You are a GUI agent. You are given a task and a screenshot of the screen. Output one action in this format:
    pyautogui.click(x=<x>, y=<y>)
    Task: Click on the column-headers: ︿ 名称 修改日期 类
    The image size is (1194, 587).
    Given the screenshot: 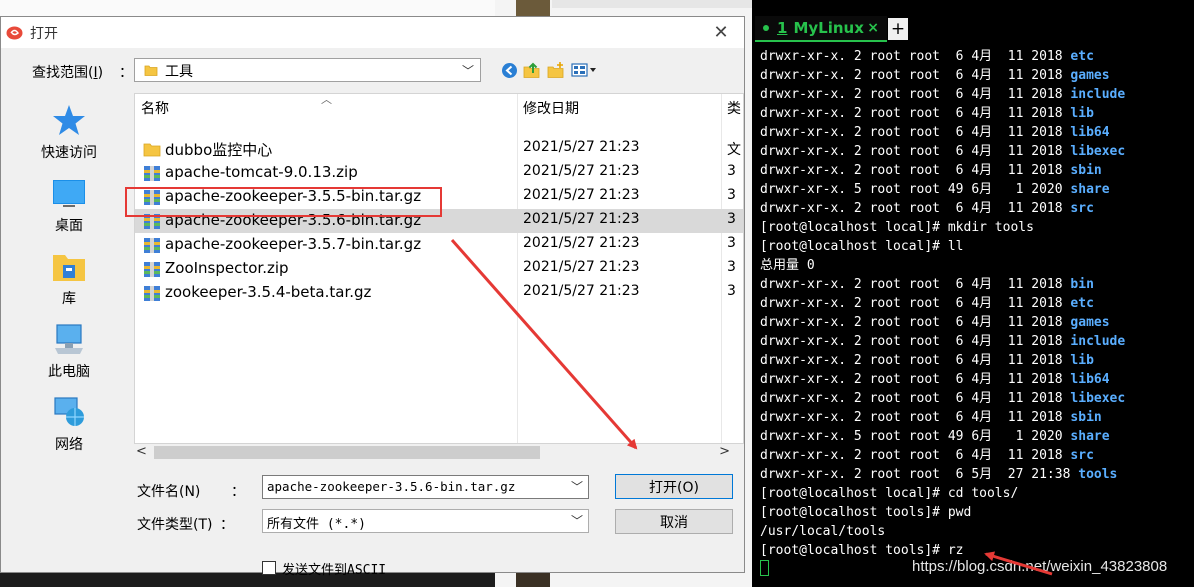 What is the action you would take?
    pyautogui.click(x=439, y=108)
    